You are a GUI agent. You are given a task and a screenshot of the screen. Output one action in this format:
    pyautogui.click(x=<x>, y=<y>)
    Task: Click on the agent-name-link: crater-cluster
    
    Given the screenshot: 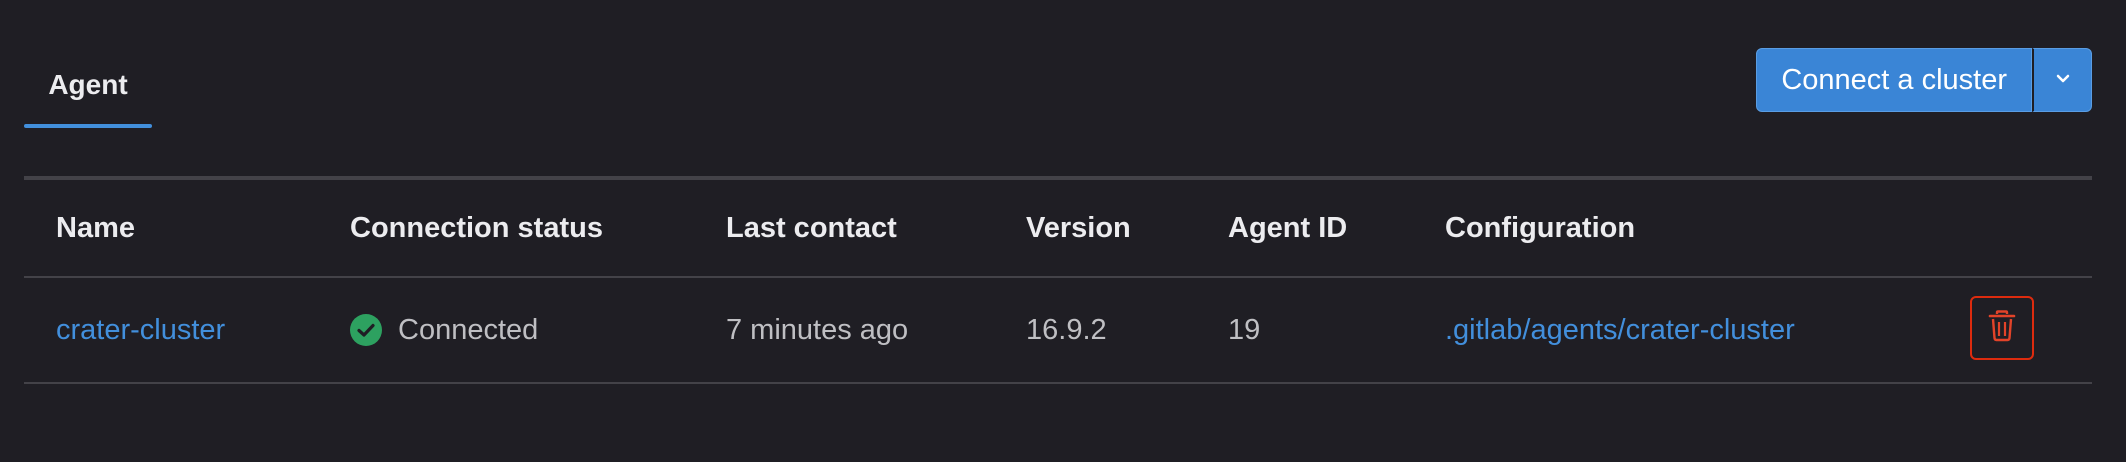 What is the action you would take?
    pyautogui.click(x=140, y=330)
    